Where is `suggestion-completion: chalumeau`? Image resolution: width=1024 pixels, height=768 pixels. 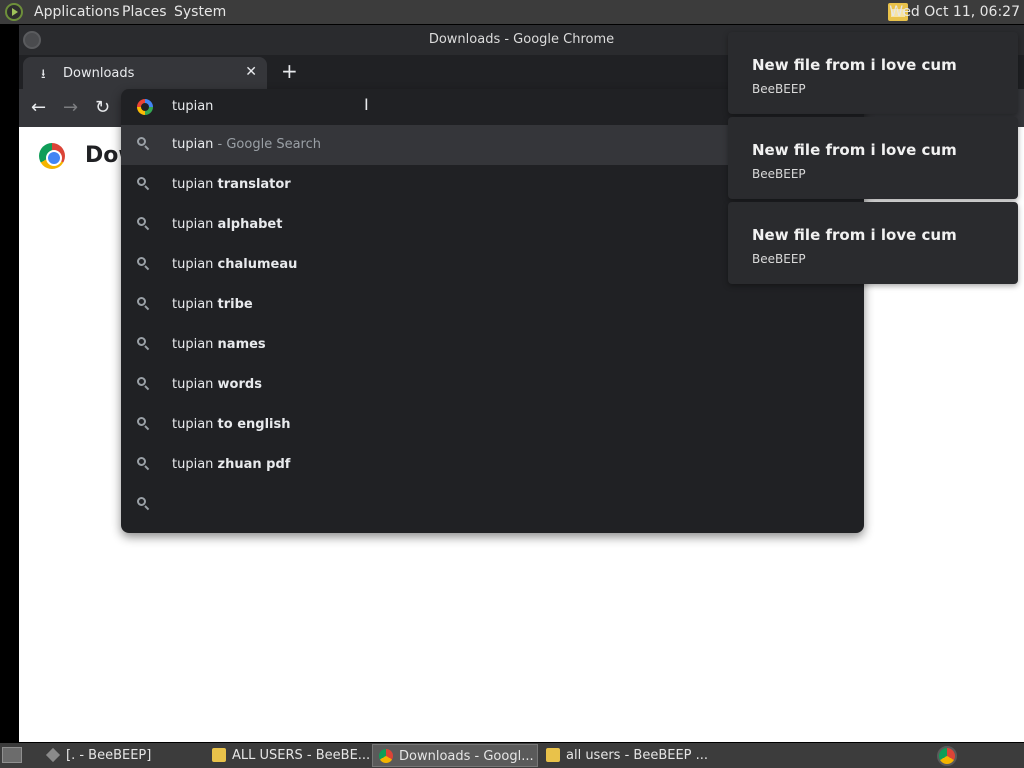 suggestion-completion: chalumeau is located at coordinates (257, 264).